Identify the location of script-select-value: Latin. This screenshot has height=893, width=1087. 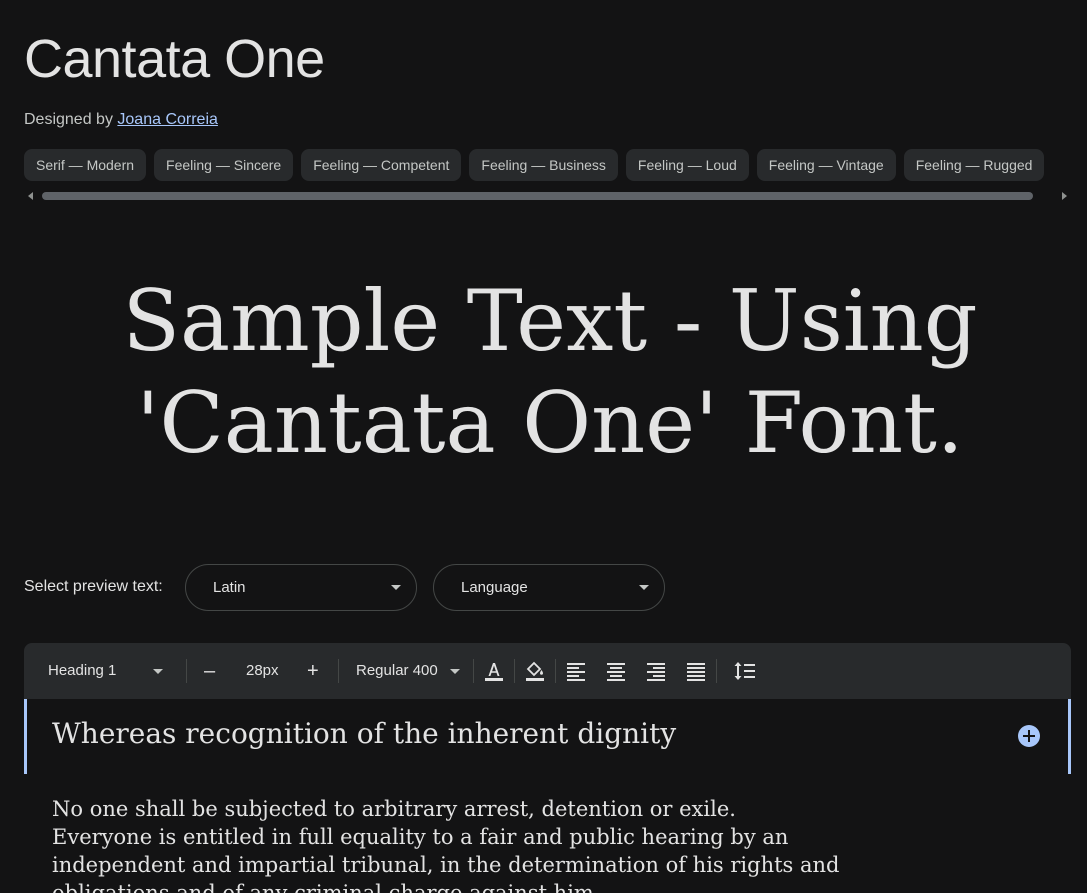
(229, 587).